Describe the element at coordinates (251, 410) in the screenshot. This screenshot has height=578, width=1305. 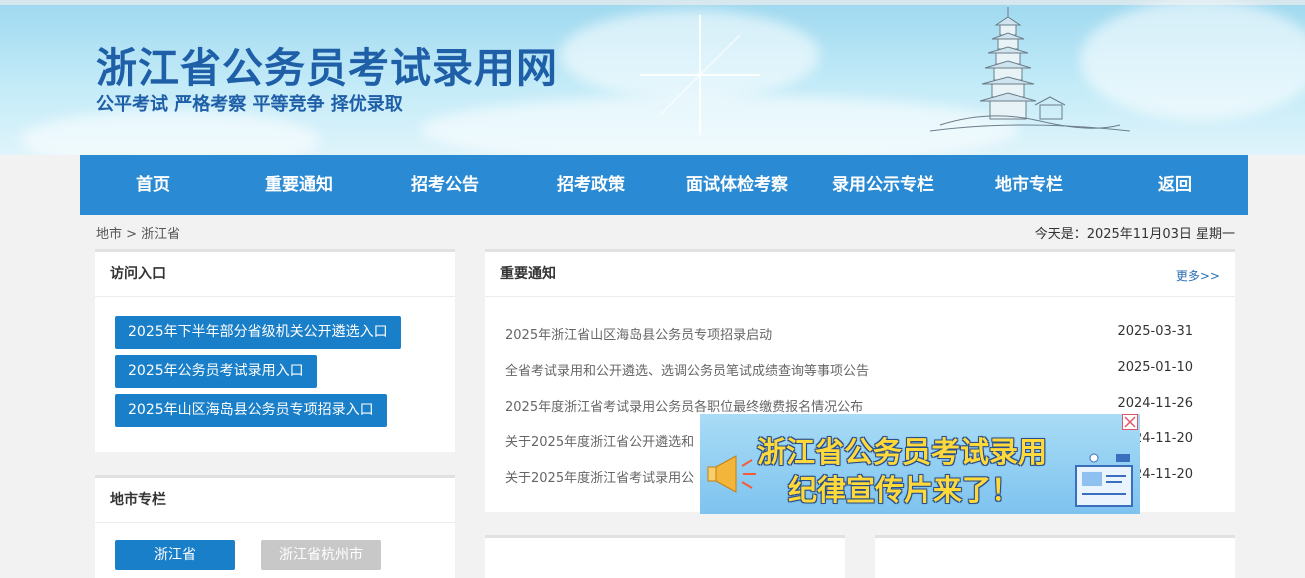
I see `entry-button-mountain-island-recruit: 2025年山区海岛县公务员专项招录入口` at that location.